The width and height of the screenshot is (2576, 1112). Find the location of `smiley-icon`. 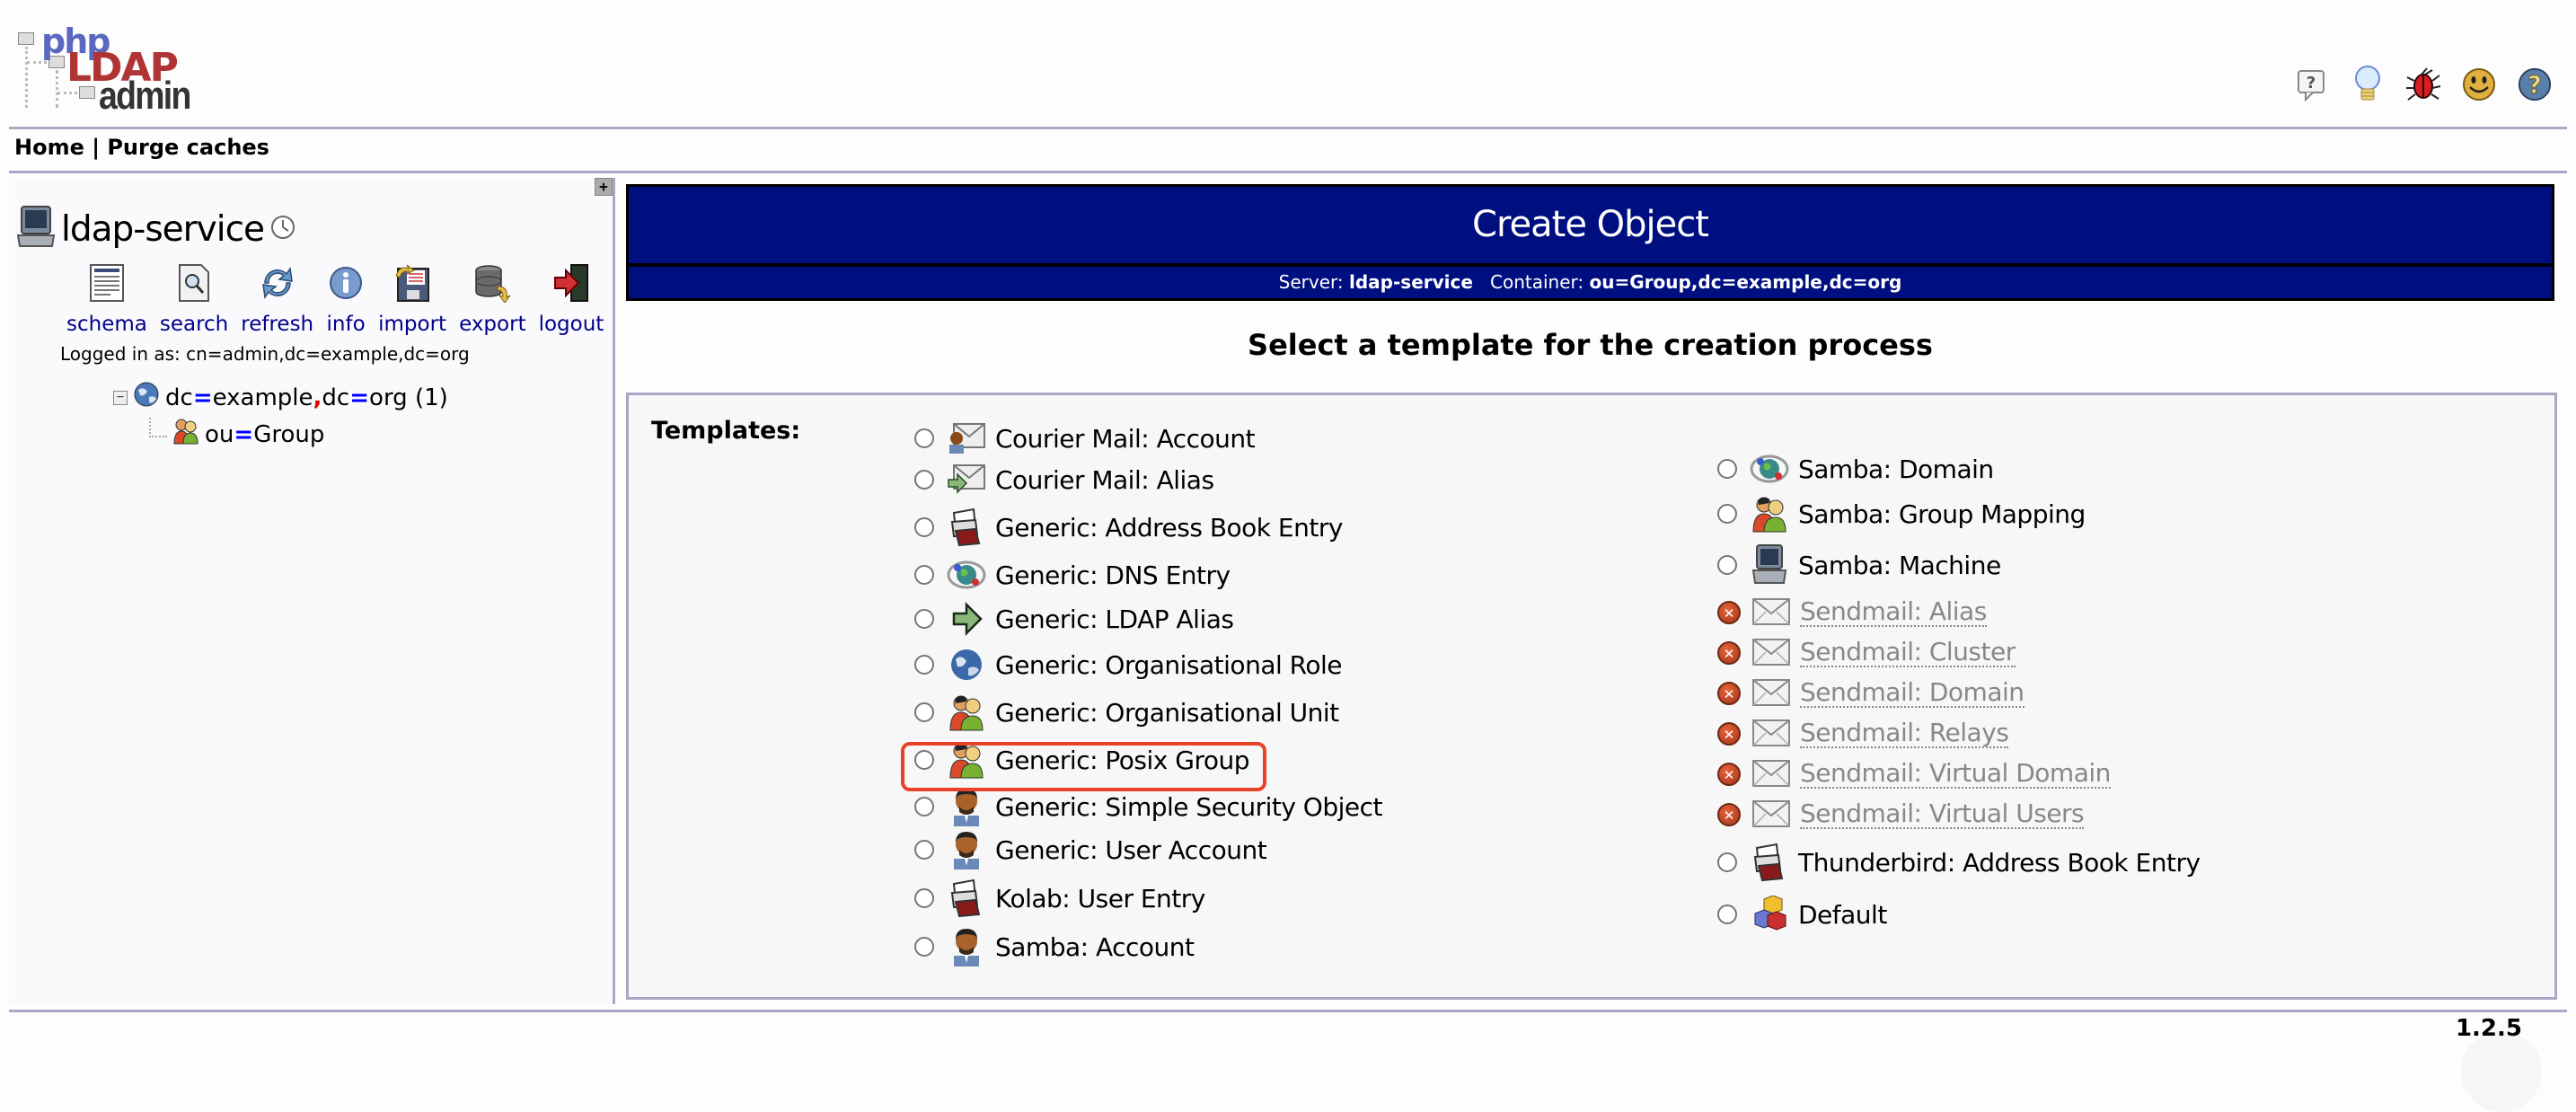

smiley-icon is located at coordinates (2479, 84).